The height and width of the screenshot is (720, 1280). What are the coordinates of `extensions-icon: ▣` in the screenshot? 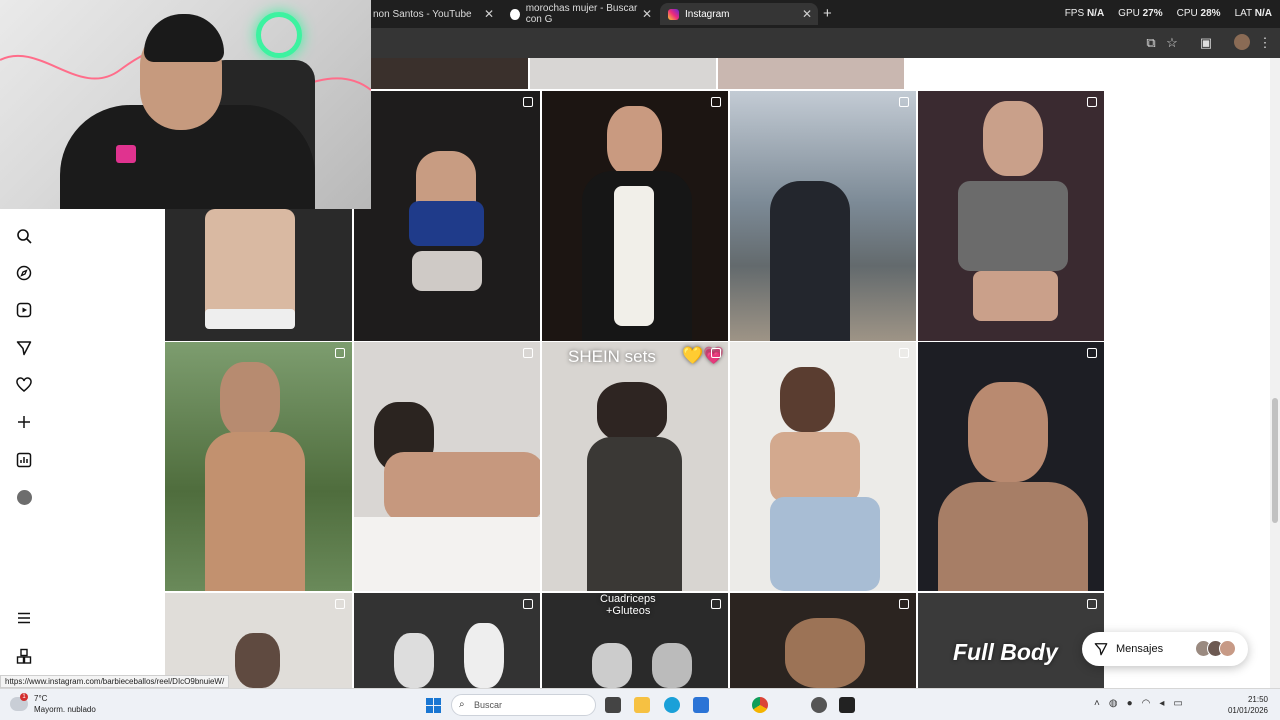 It's located at (1206, 43).